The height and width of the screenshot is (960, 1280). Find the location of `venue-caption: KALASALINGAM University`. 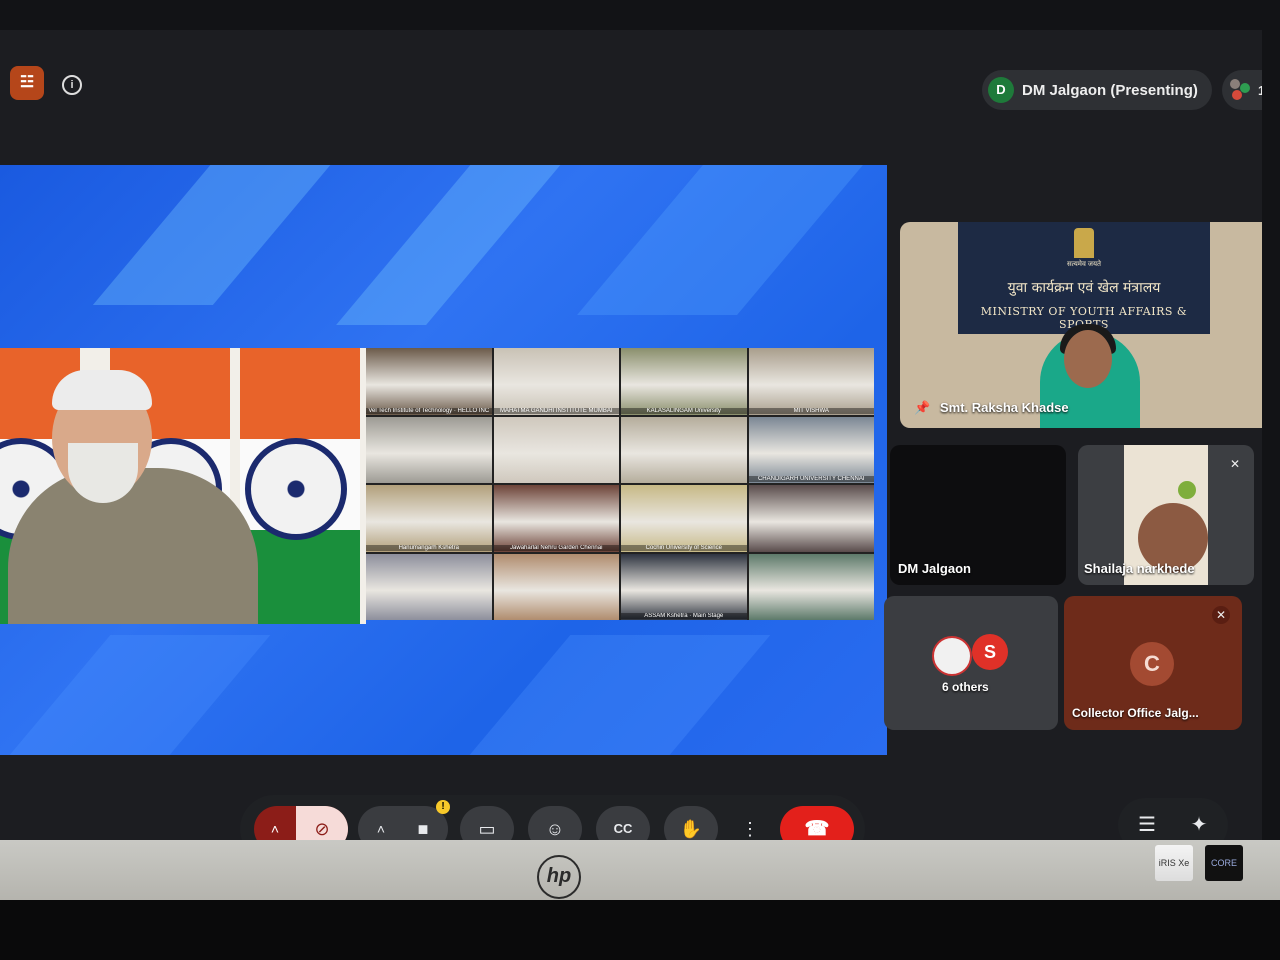

venue-caption: KALASALINGAM University is located at coordinates (684, 410).